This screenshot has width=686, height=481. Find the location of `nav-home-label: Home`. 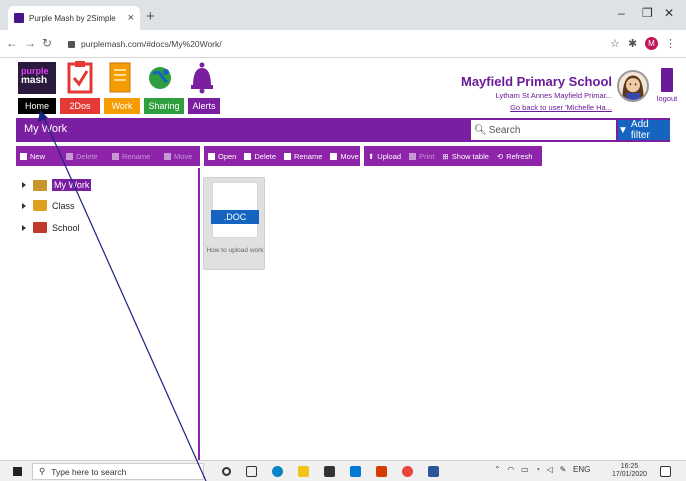

nav-home-label: Home is located at coordinates (36, 106).